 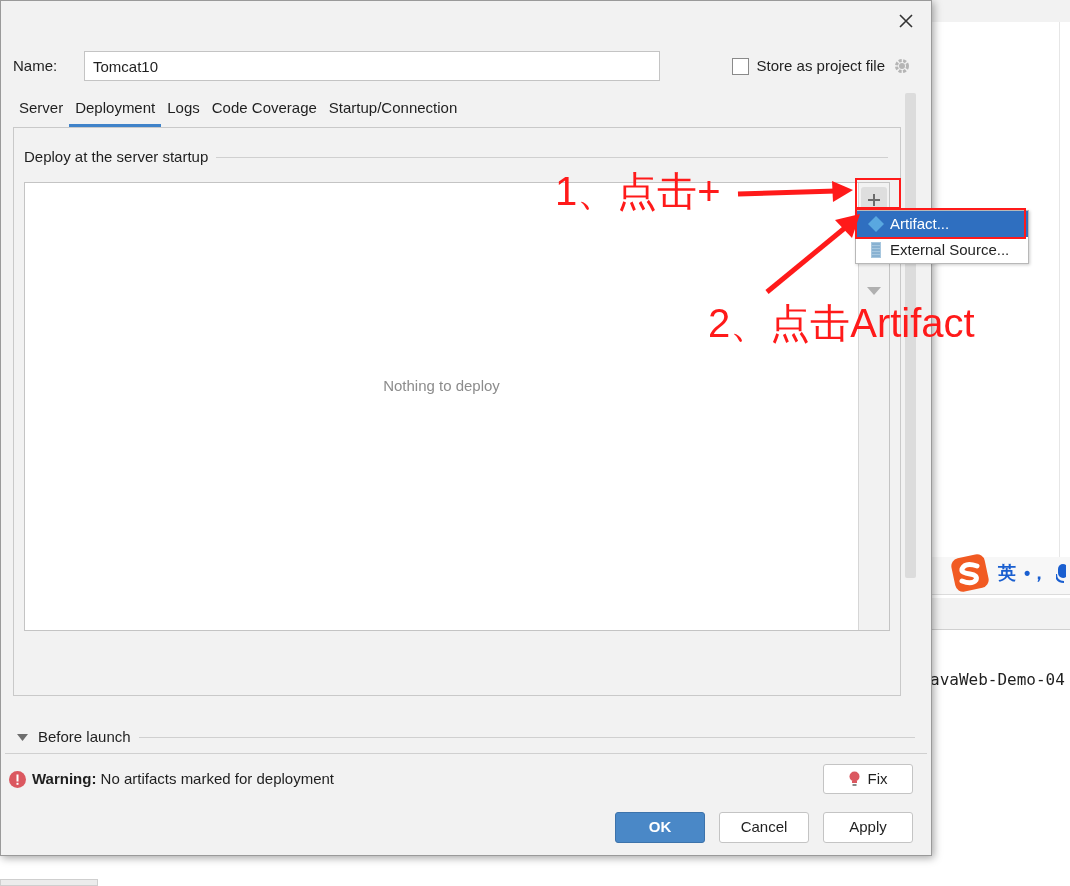 What do you see at coordinates (820, 65) in the screenshot?
I see `checkbox-label: Store as project file` at bounding box center [820, 65].